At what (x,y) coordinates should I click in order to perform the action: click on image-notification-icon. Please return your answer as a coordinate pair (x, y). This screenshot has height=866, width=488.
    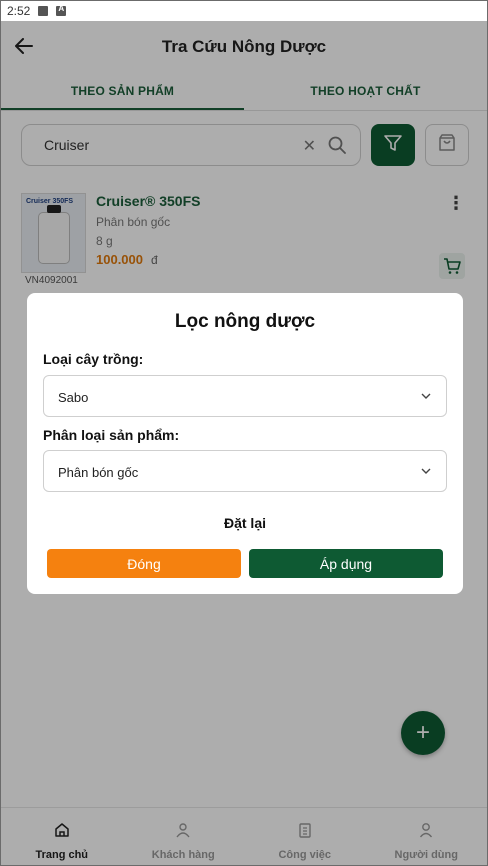
    Looking at the image, I should click on (43, 11).